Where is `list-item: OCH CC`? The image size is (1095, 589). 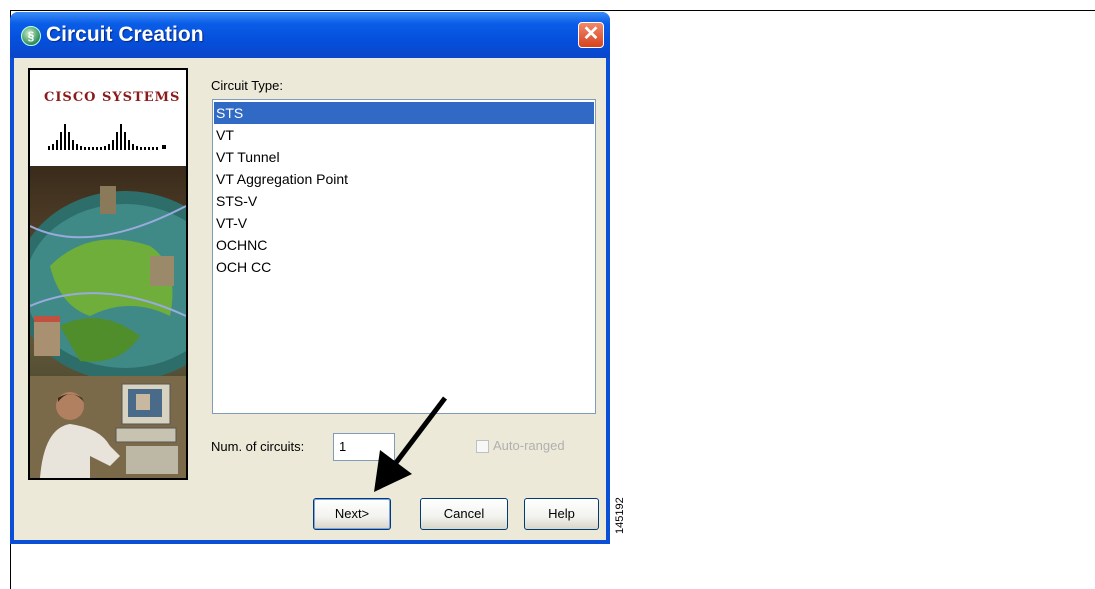 list-item: OCH CC is located at coordinates (404, 267).